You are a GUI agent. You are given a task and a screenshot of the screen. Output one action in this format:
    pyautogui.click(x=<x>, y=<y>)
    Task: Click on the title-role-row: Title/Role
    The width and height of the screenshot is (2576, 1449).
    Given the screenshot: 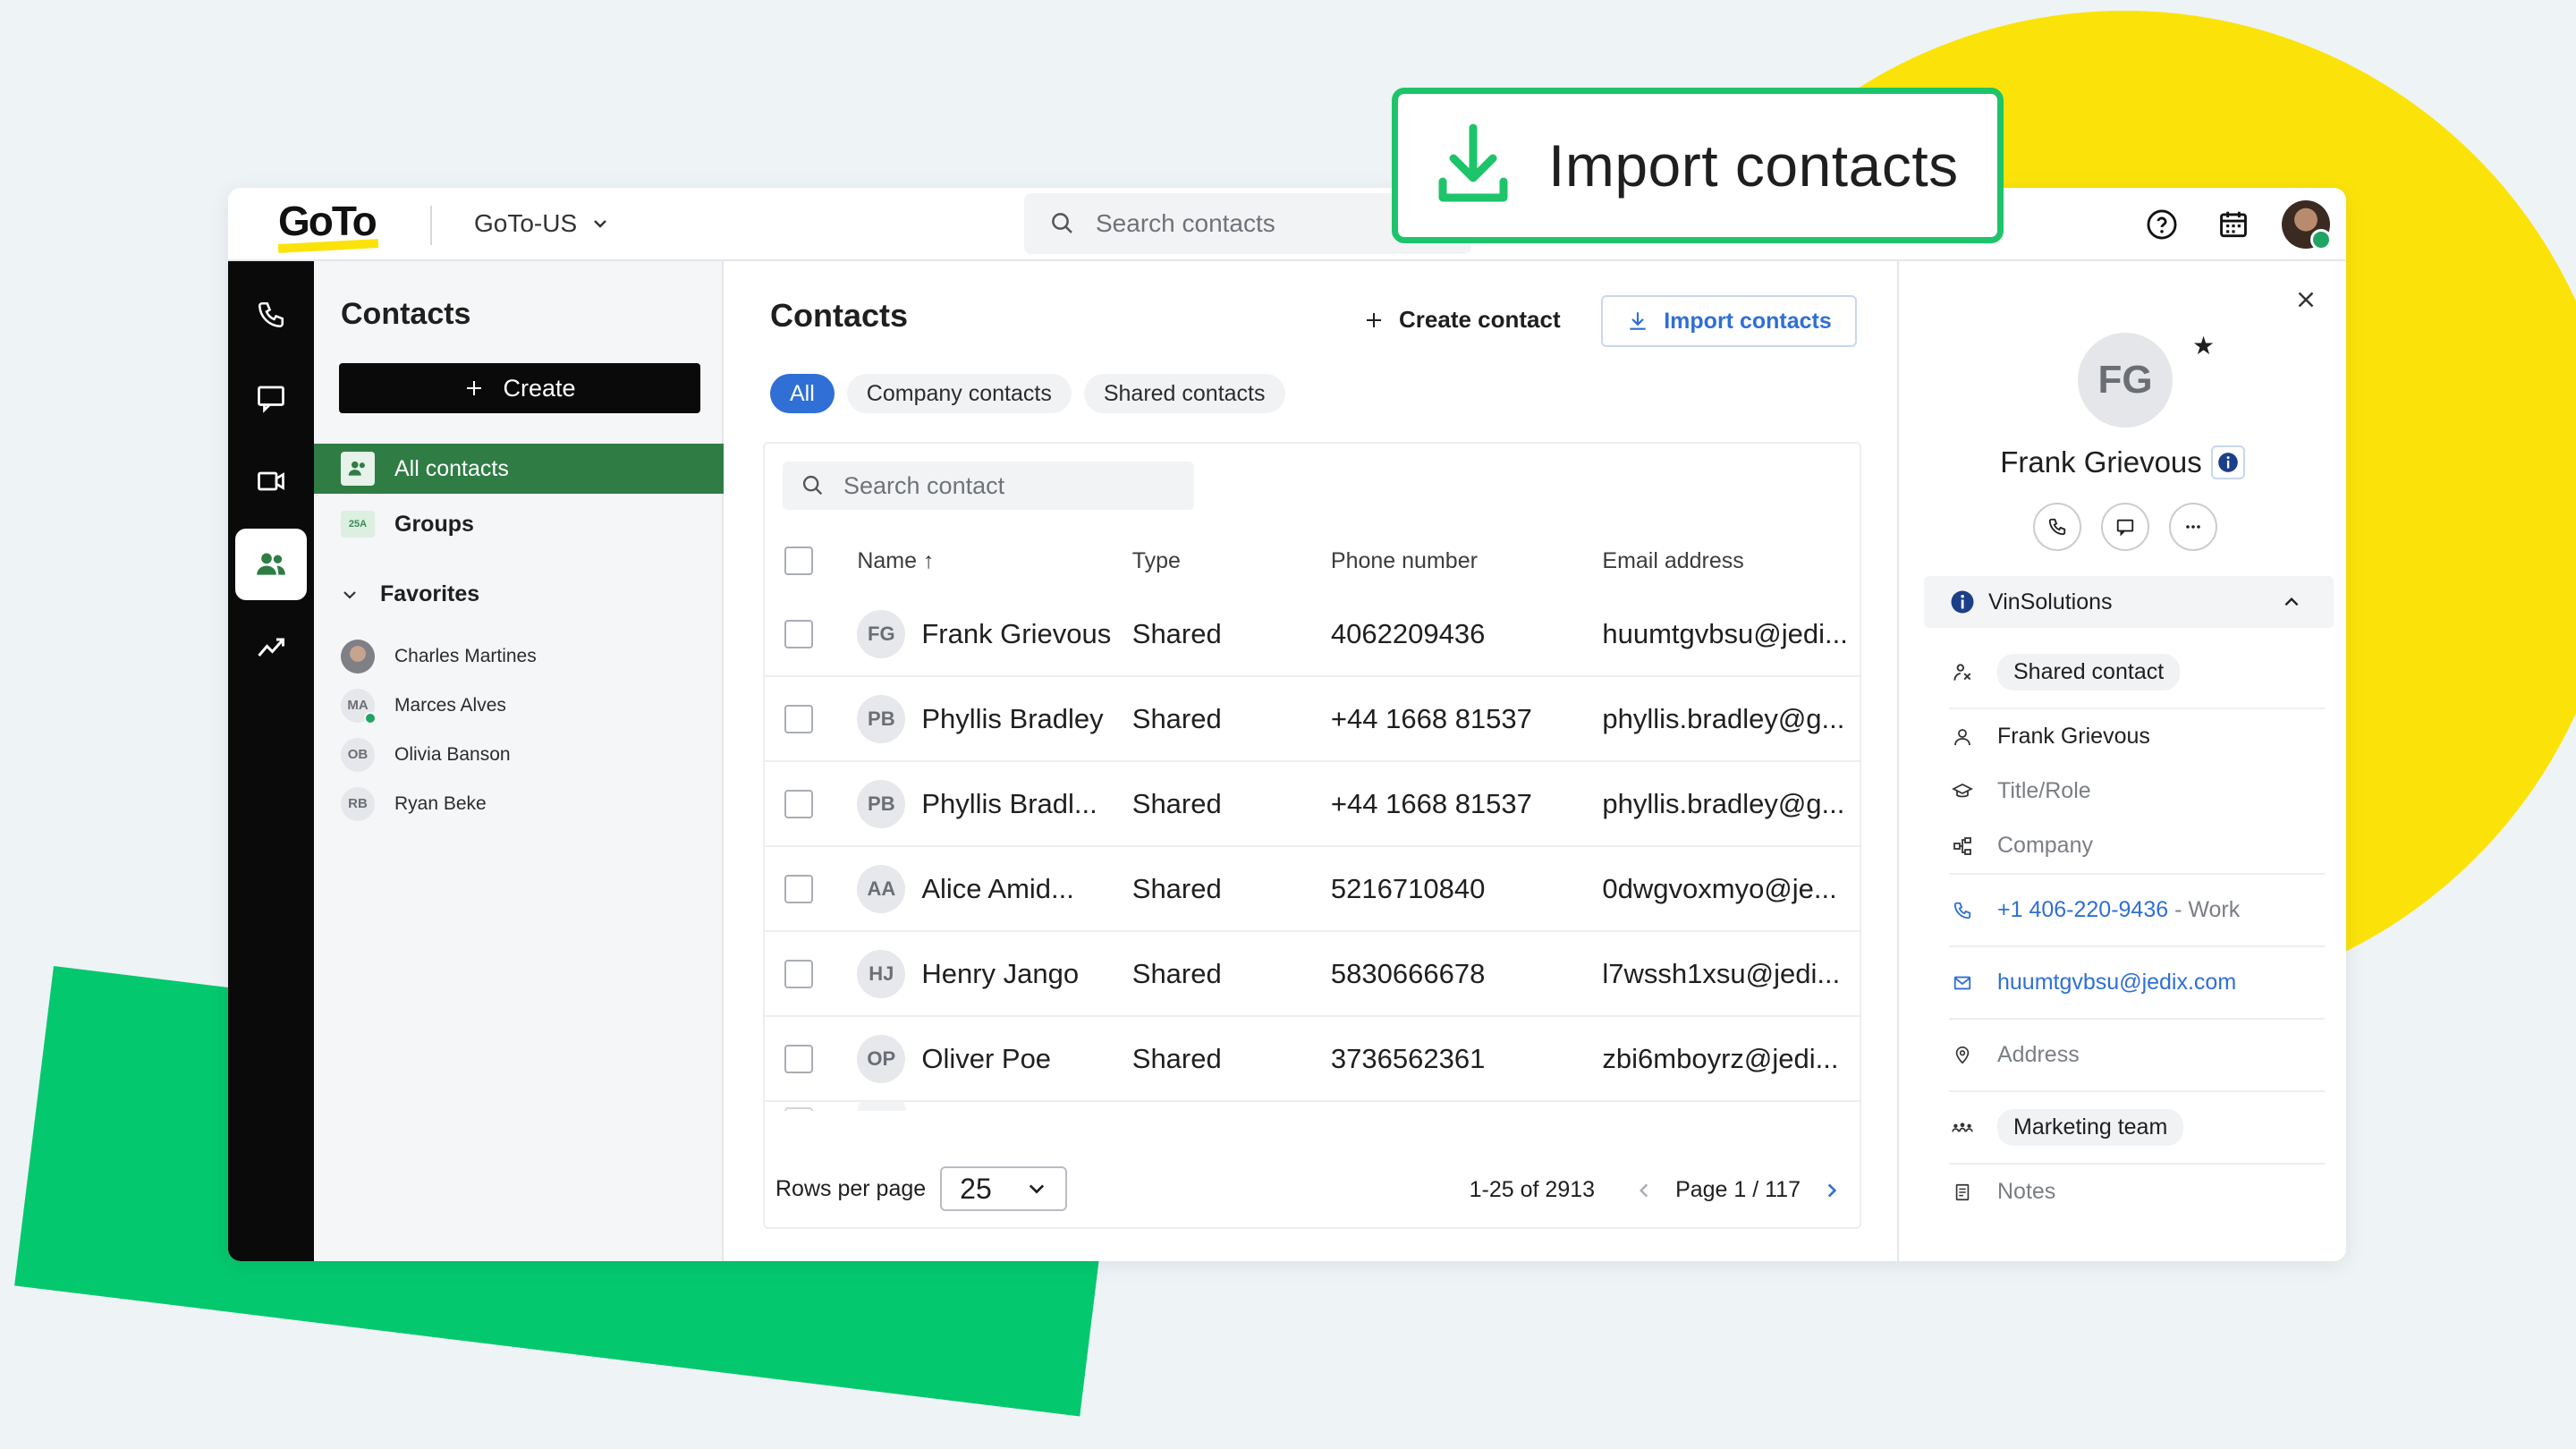 What is the action you would take?
    pyautogui.click(x=2137, y=791)
    